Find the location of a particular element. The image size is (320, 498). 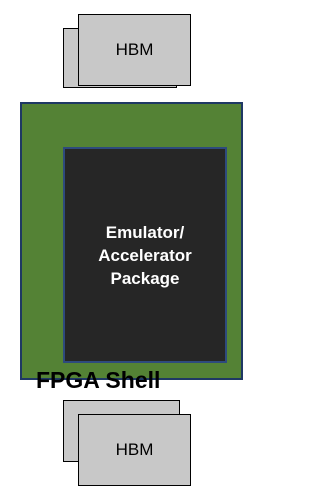

top-hbm-block: HBM is located at coordinates (134, 50).